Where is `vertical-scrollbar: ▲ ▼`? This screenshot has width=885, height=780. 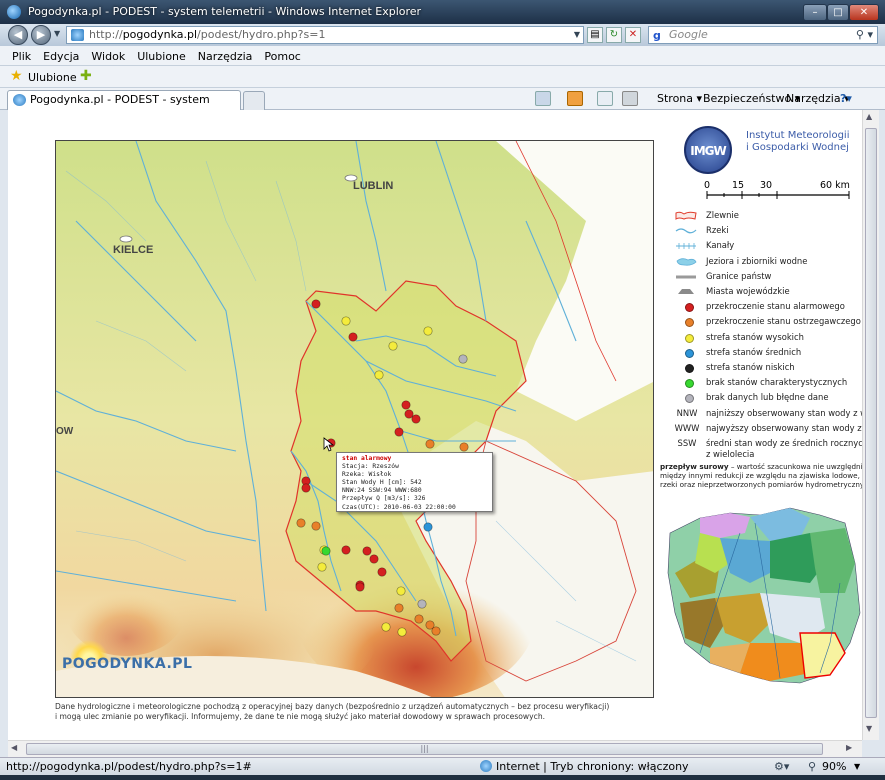
vertical-scrollbar: ▲ ▼ is located at coordinates (870, 425).